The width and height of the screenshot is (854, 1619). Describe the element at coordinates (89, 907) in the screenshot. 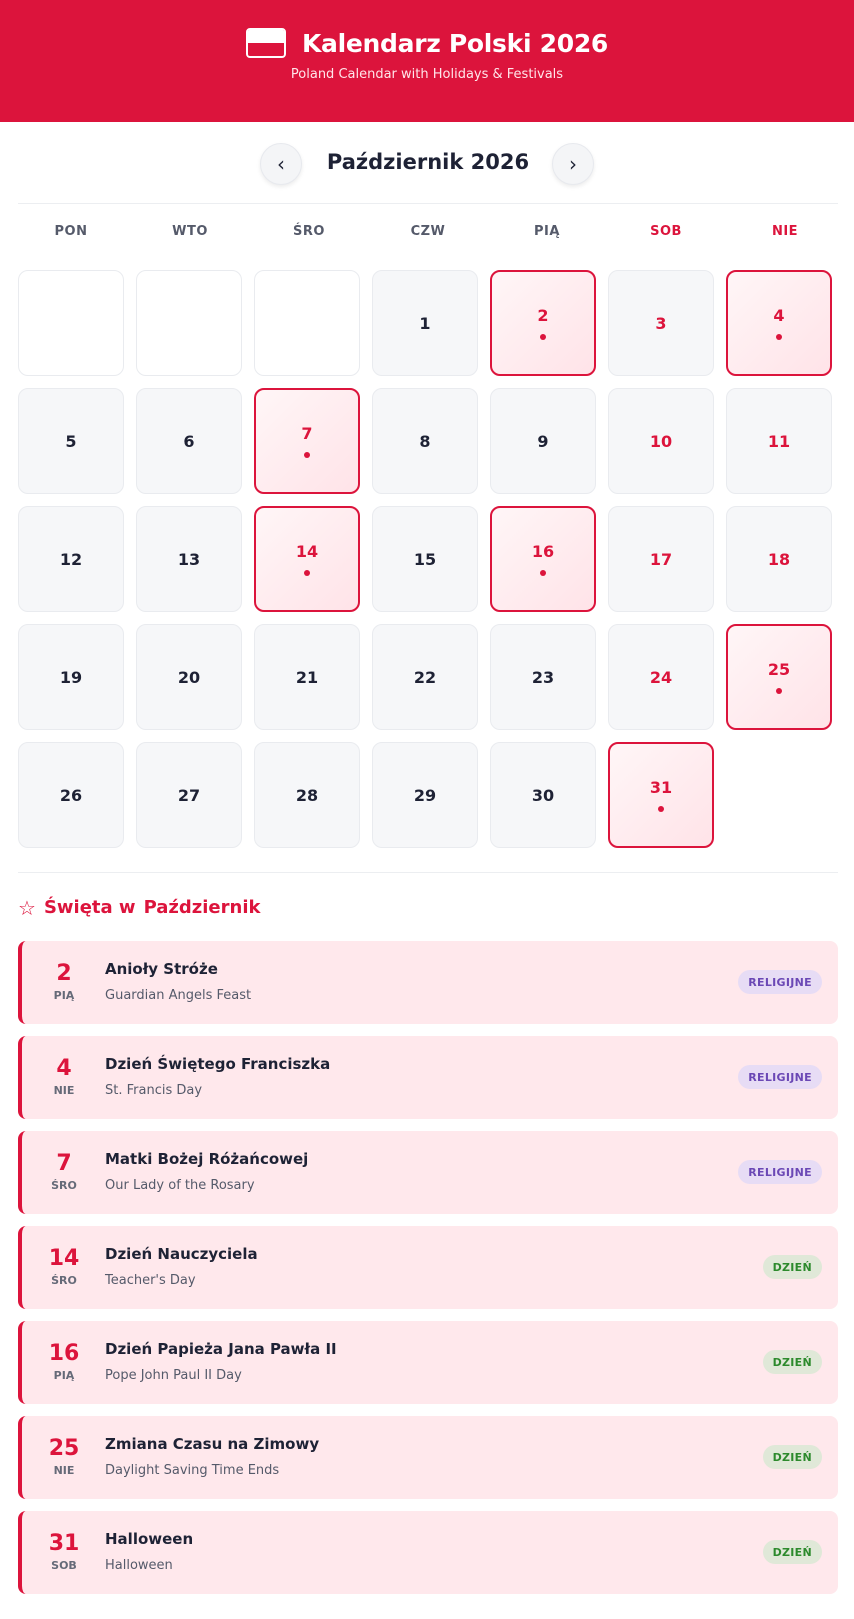

I see `holidays-title-prefix: Święta w` at that location.